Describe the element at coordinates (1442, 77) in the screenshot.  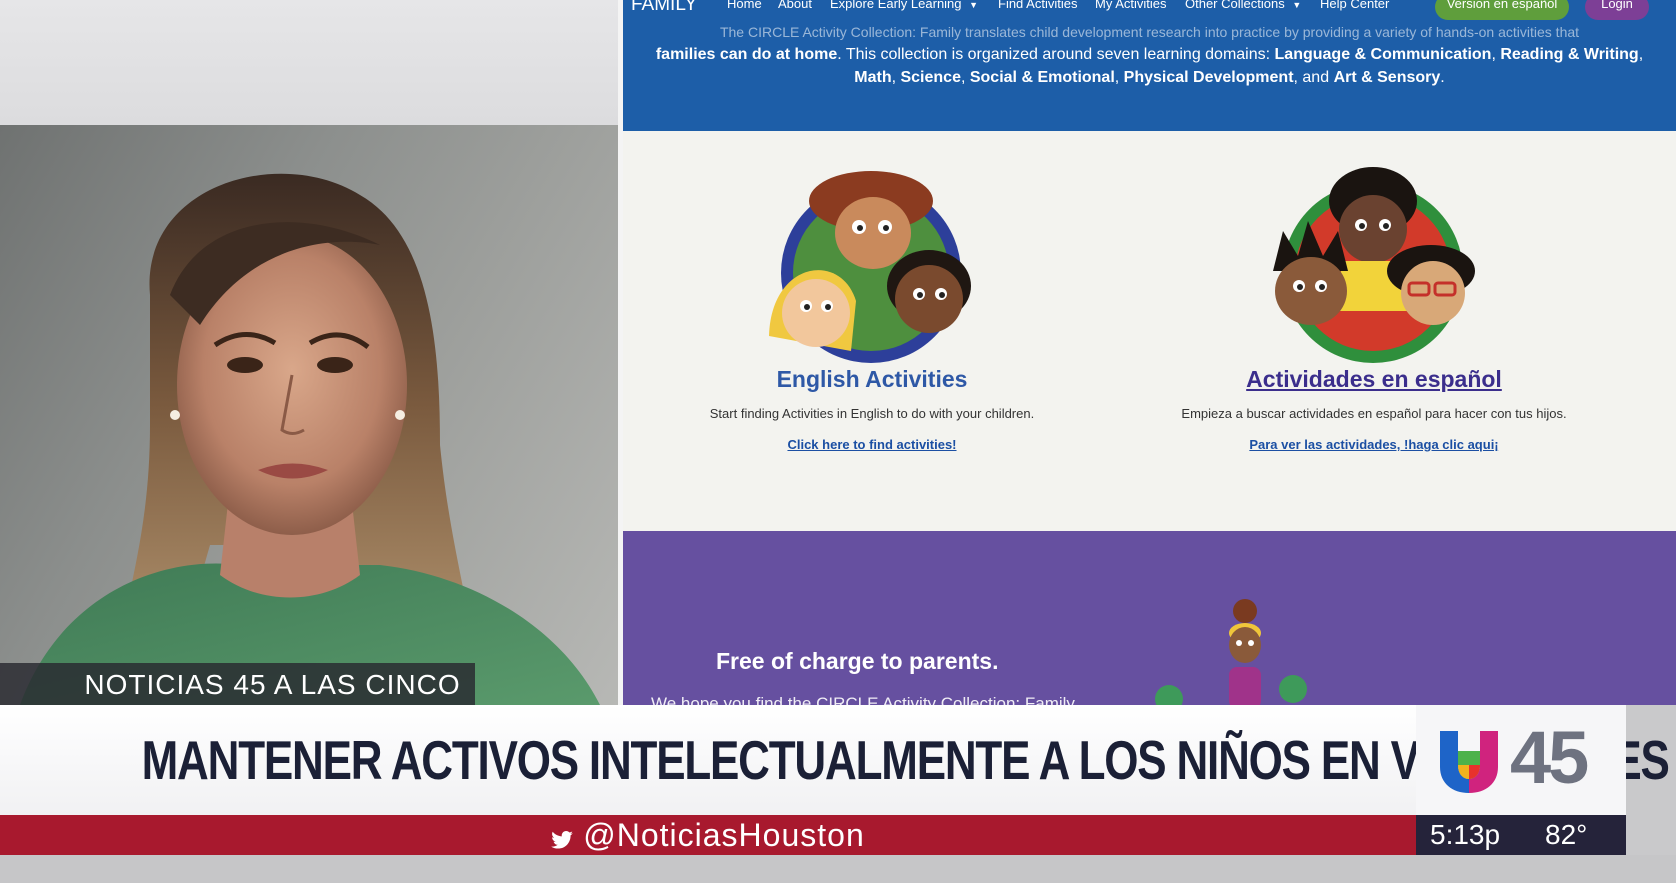
I see `hero-period: .` at that location.